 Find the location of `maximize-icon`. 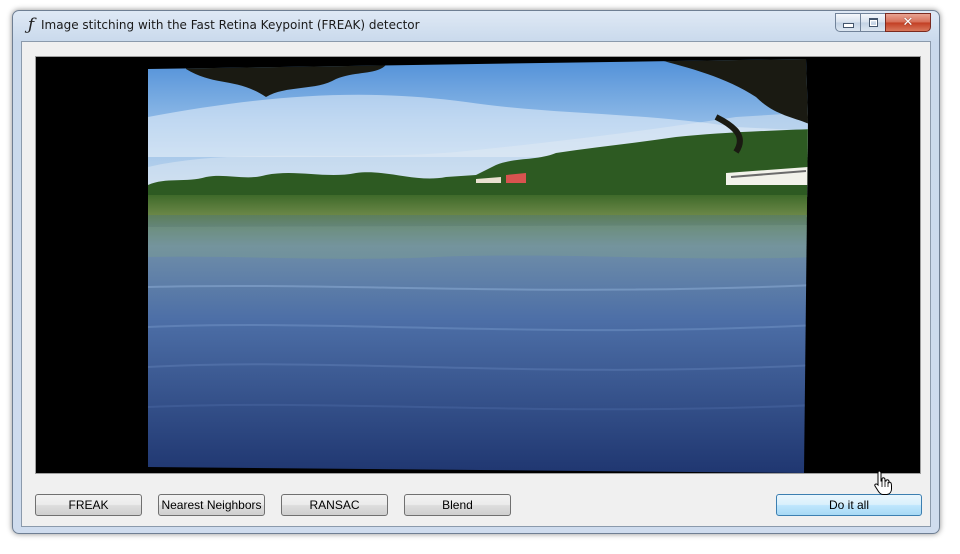

maximize-icon is located at coordinates (873, 22).